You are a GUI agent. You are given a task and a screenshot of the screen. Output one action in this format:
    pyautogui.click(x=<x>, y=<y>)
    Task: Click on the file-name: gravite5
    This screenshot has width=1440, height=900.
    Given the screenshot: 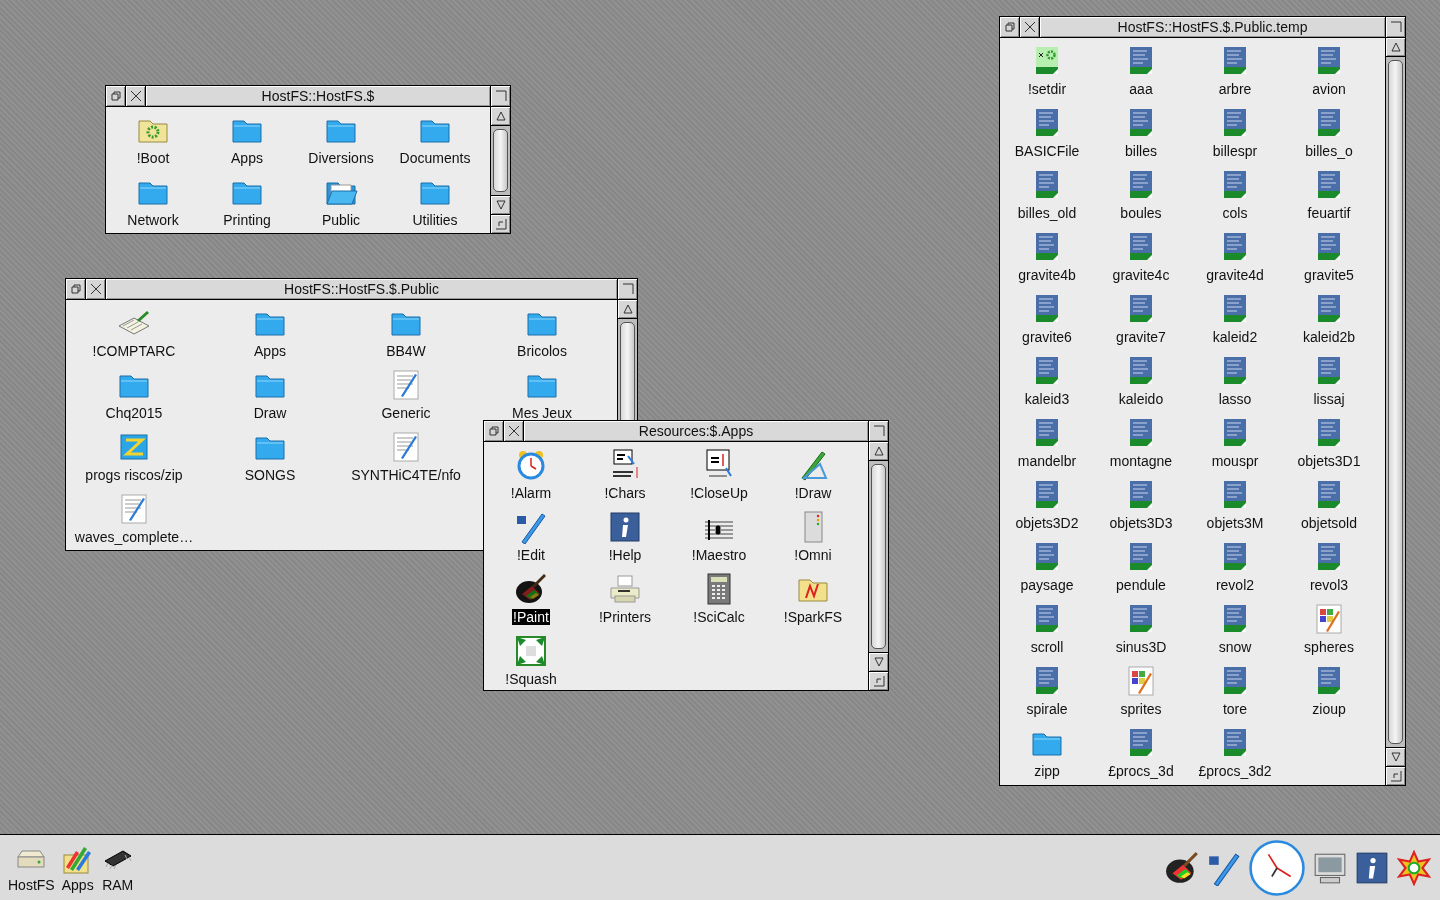 What is the action you would take?
    pyautogui.click(x=1329, y=275)
    